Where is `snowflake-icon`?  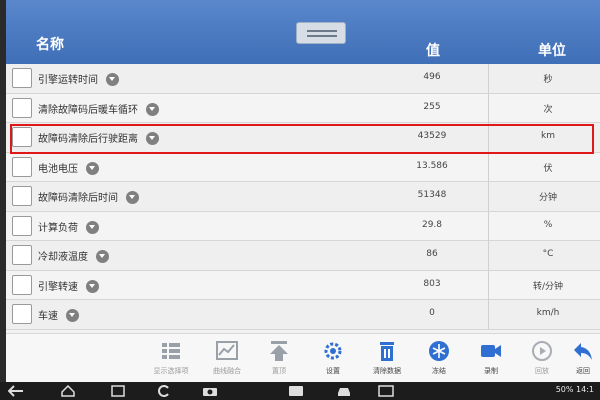 snowflake-icon is located at coordinates (439, 351).